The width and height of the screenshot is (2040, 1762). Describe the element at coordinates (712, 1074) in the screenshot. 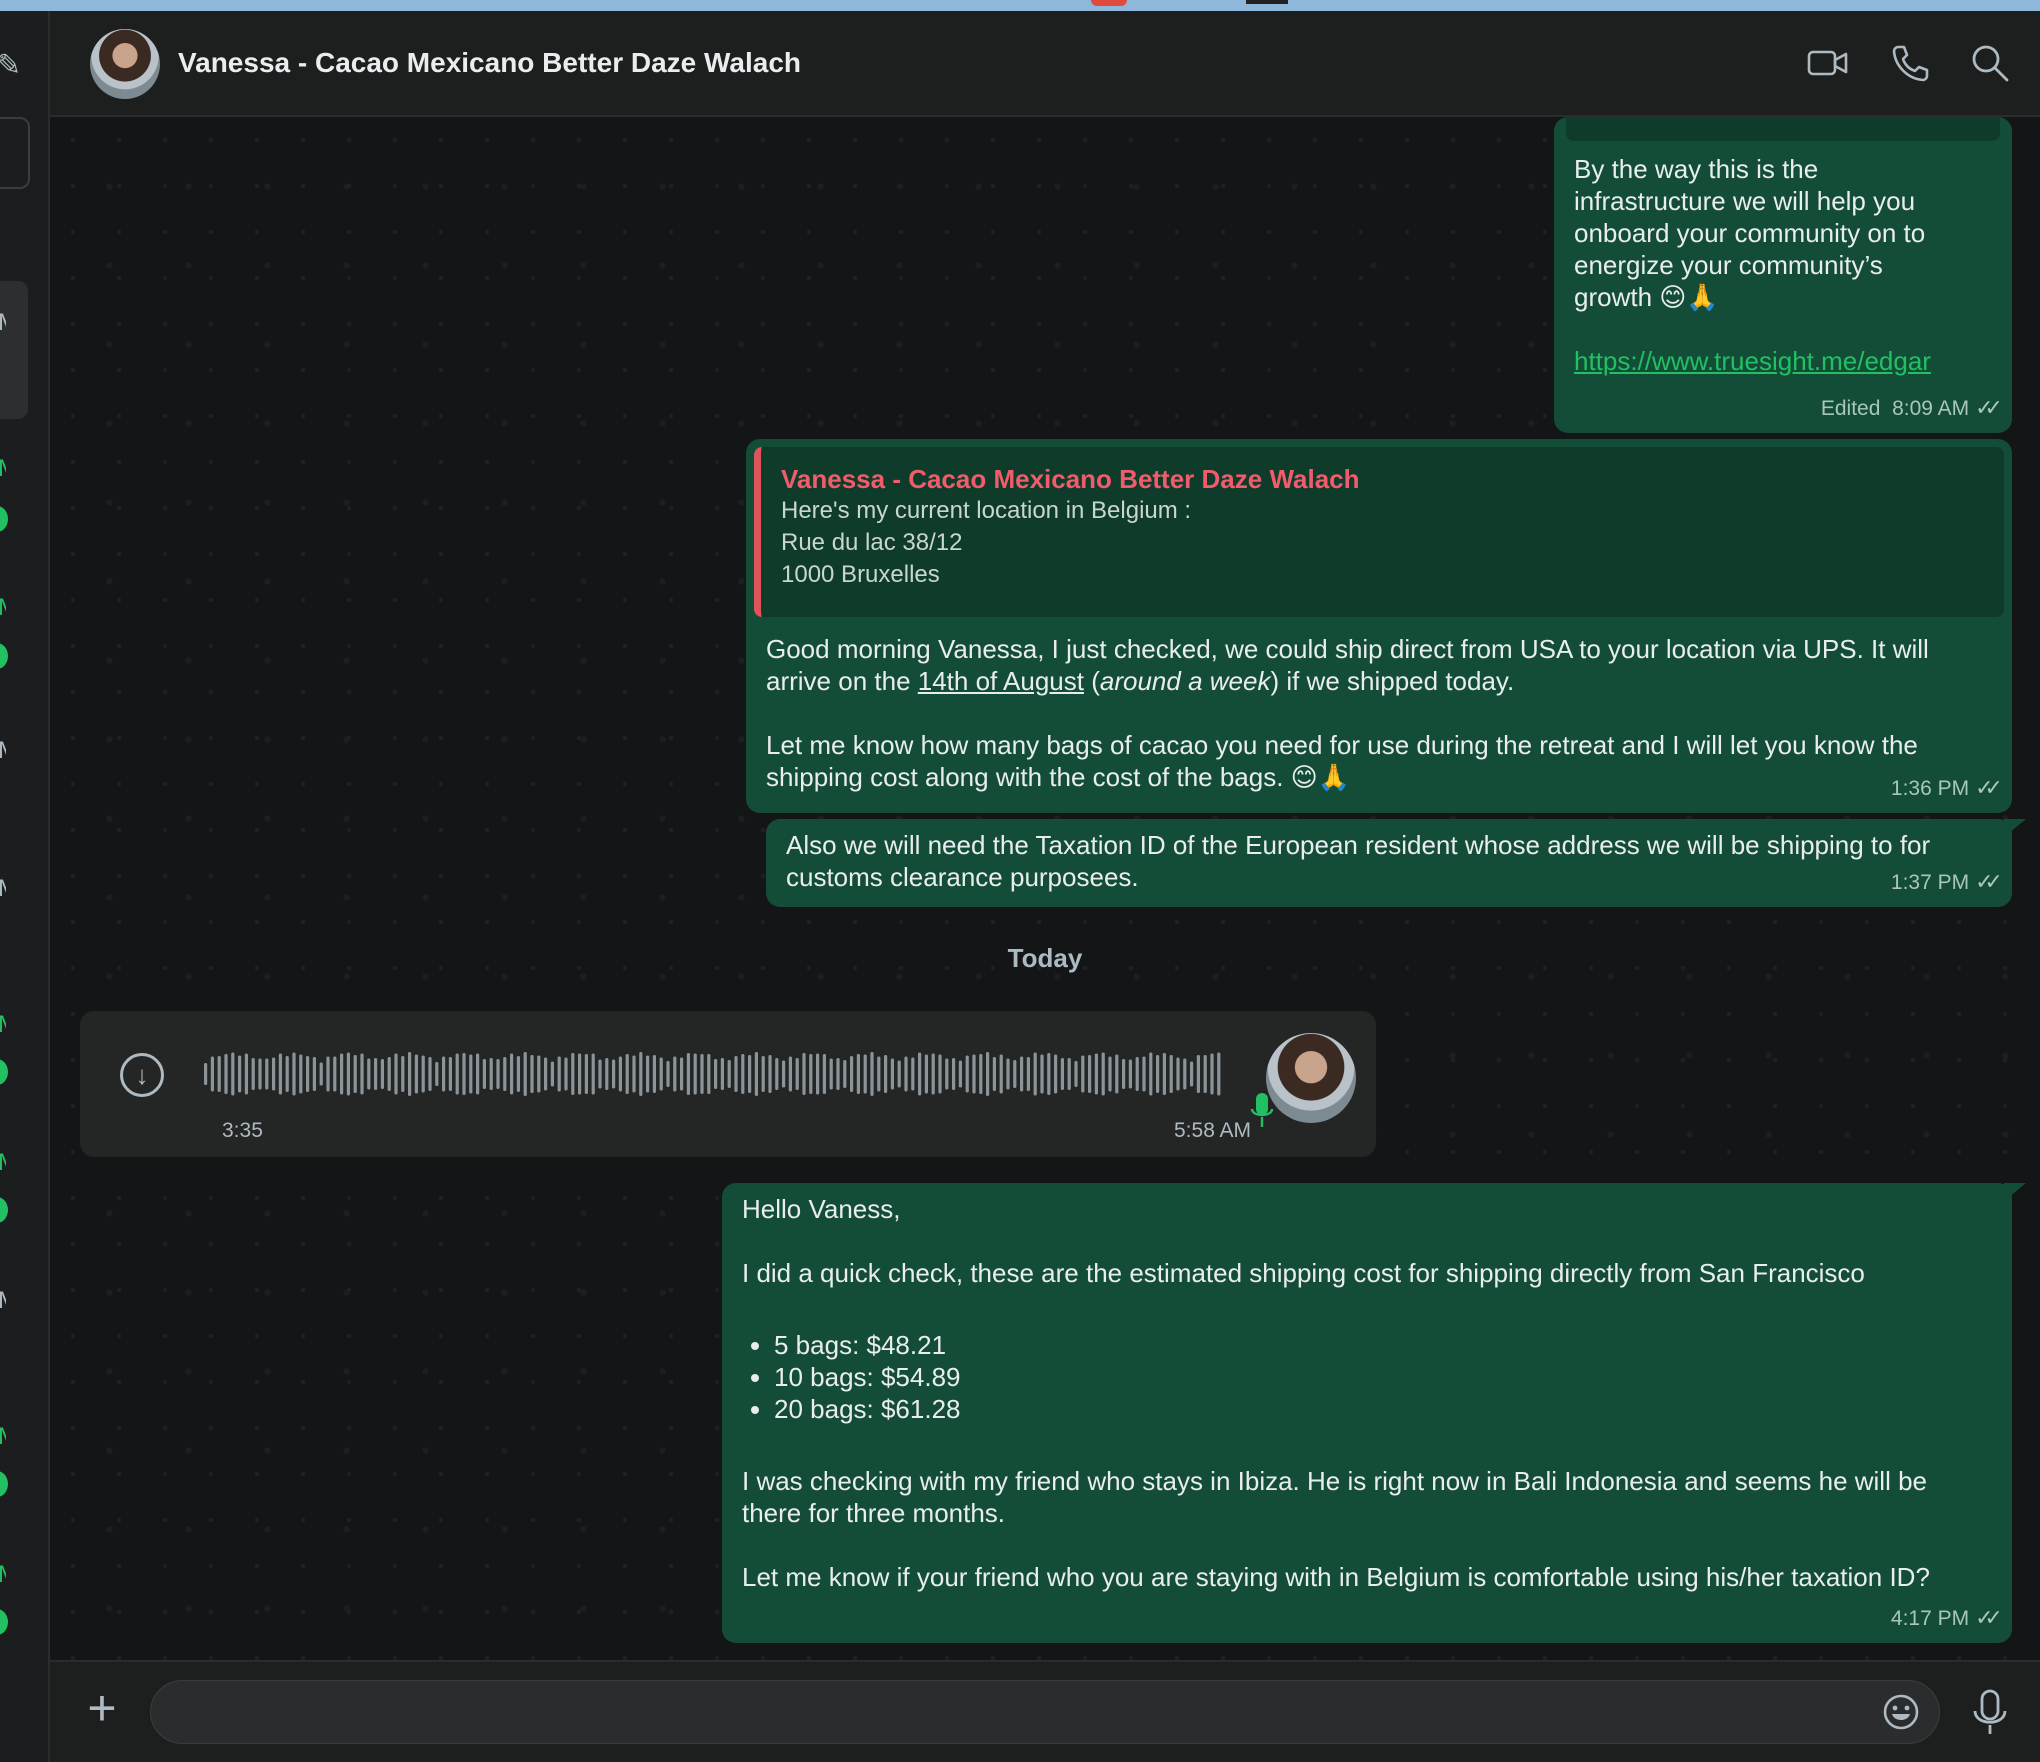

I see `audio-waveform` at that location.